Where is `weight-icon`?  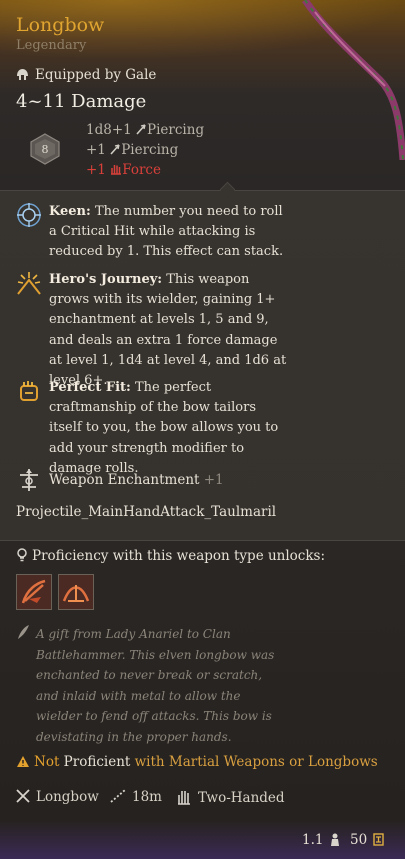 weight-icon is located at coordinates (335, 839).